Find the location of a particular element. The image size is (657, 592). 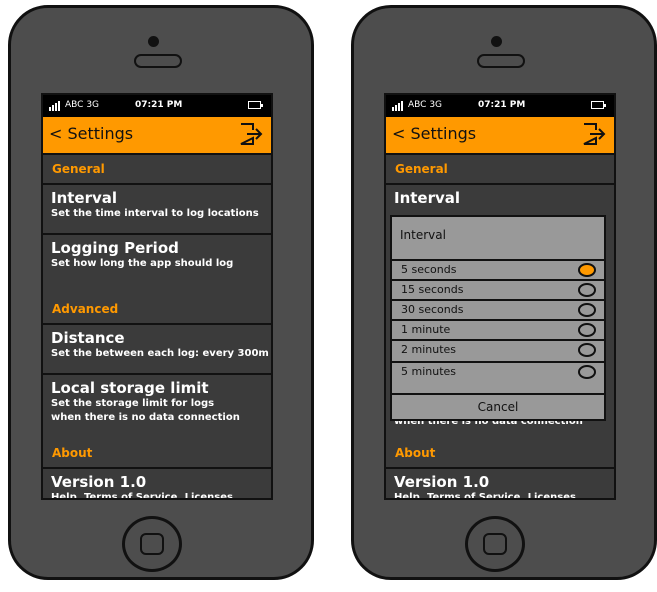

radio-selected-icon is located at coordinates (587, 270).